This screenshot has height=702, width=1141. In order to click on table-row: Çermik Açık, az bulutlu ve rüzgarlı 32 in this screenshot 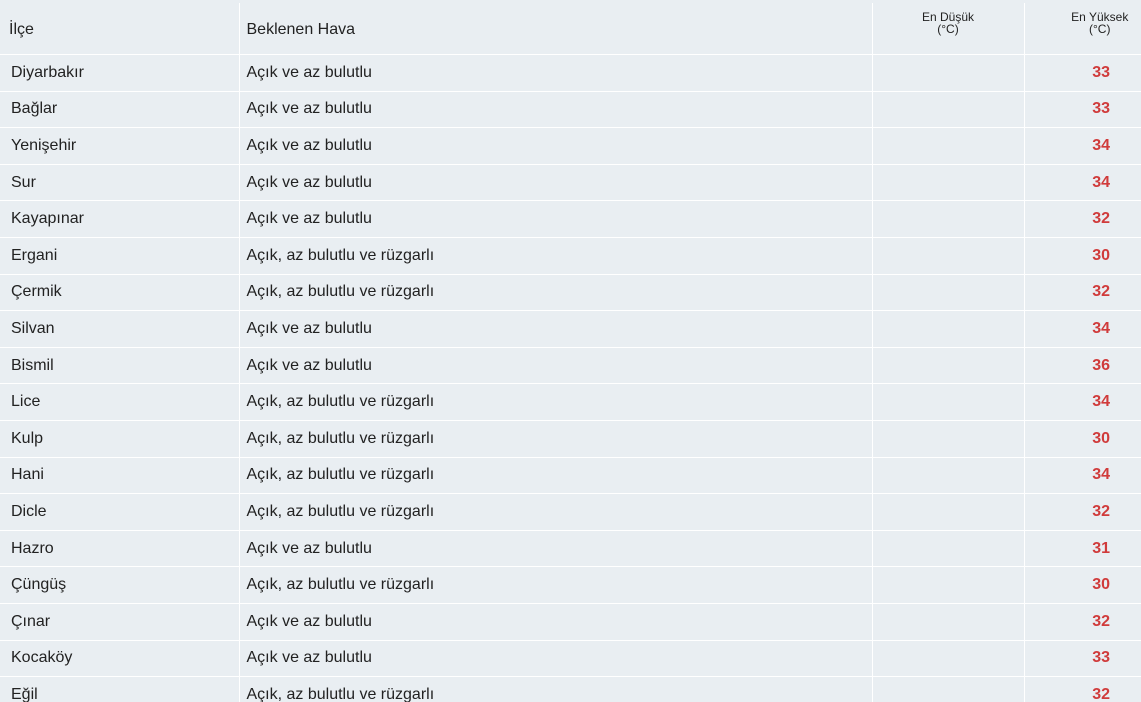, I will do `click(570, 293)`.